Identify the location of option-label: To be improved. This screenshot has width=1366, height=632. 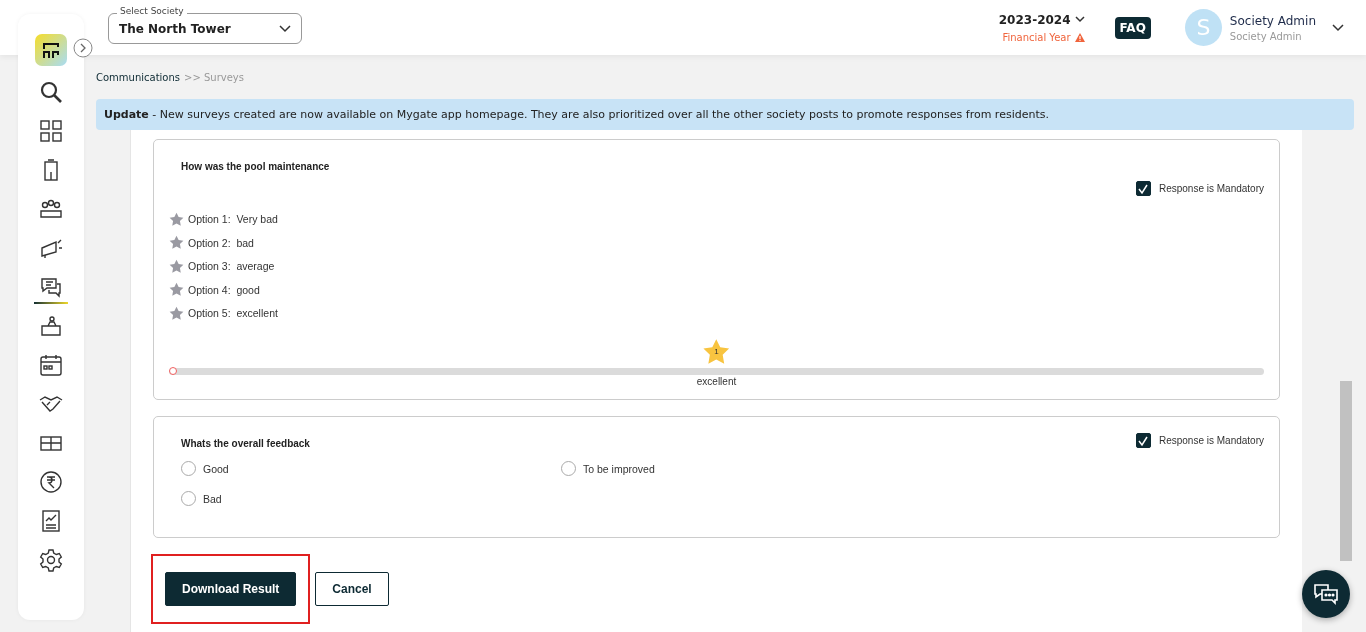
(619, 468).